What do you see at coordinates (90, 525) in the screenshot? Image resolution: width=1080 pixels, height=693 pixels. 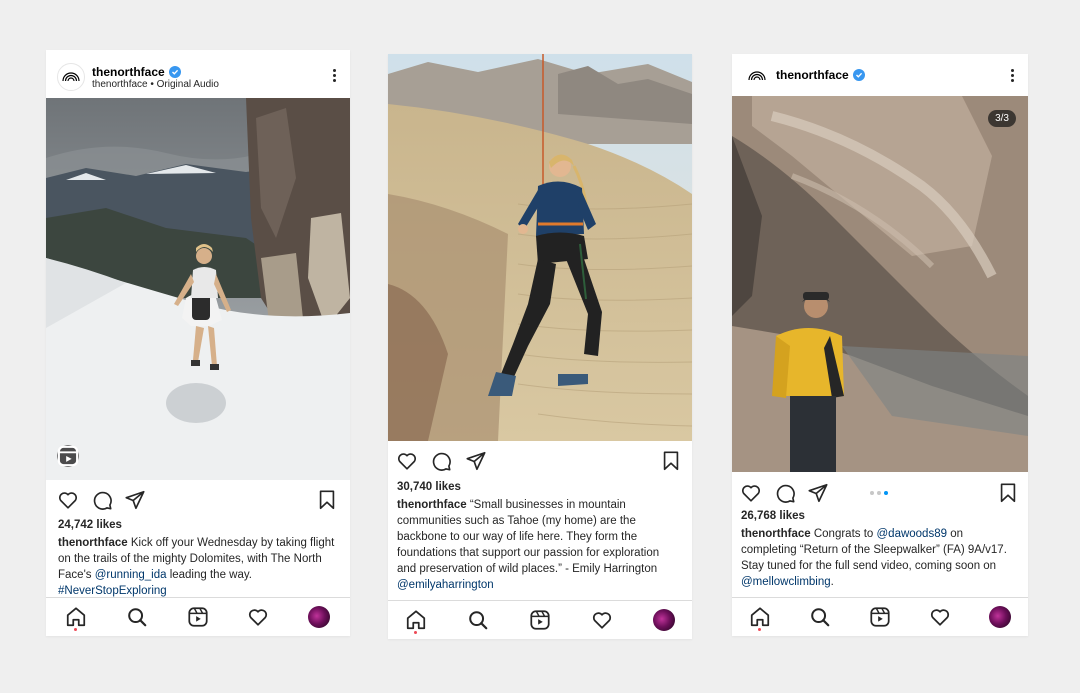 I see `likes-count: 24,742 likes` at bounding box center [90, 525].